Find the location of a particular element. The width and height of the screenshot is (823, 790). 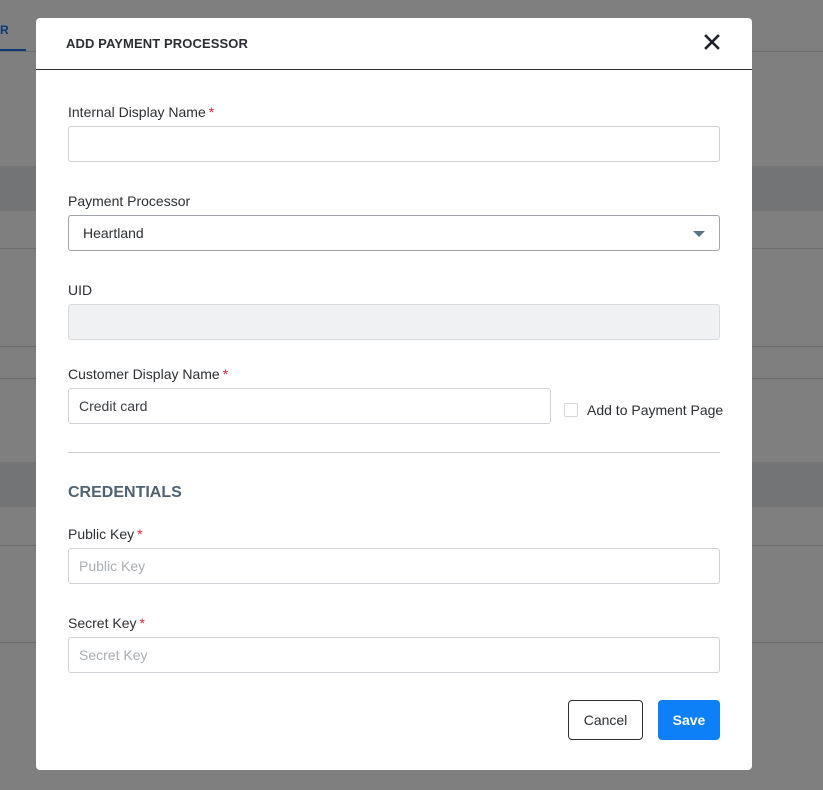

save-button: Save is located at coordinates (689, 720).